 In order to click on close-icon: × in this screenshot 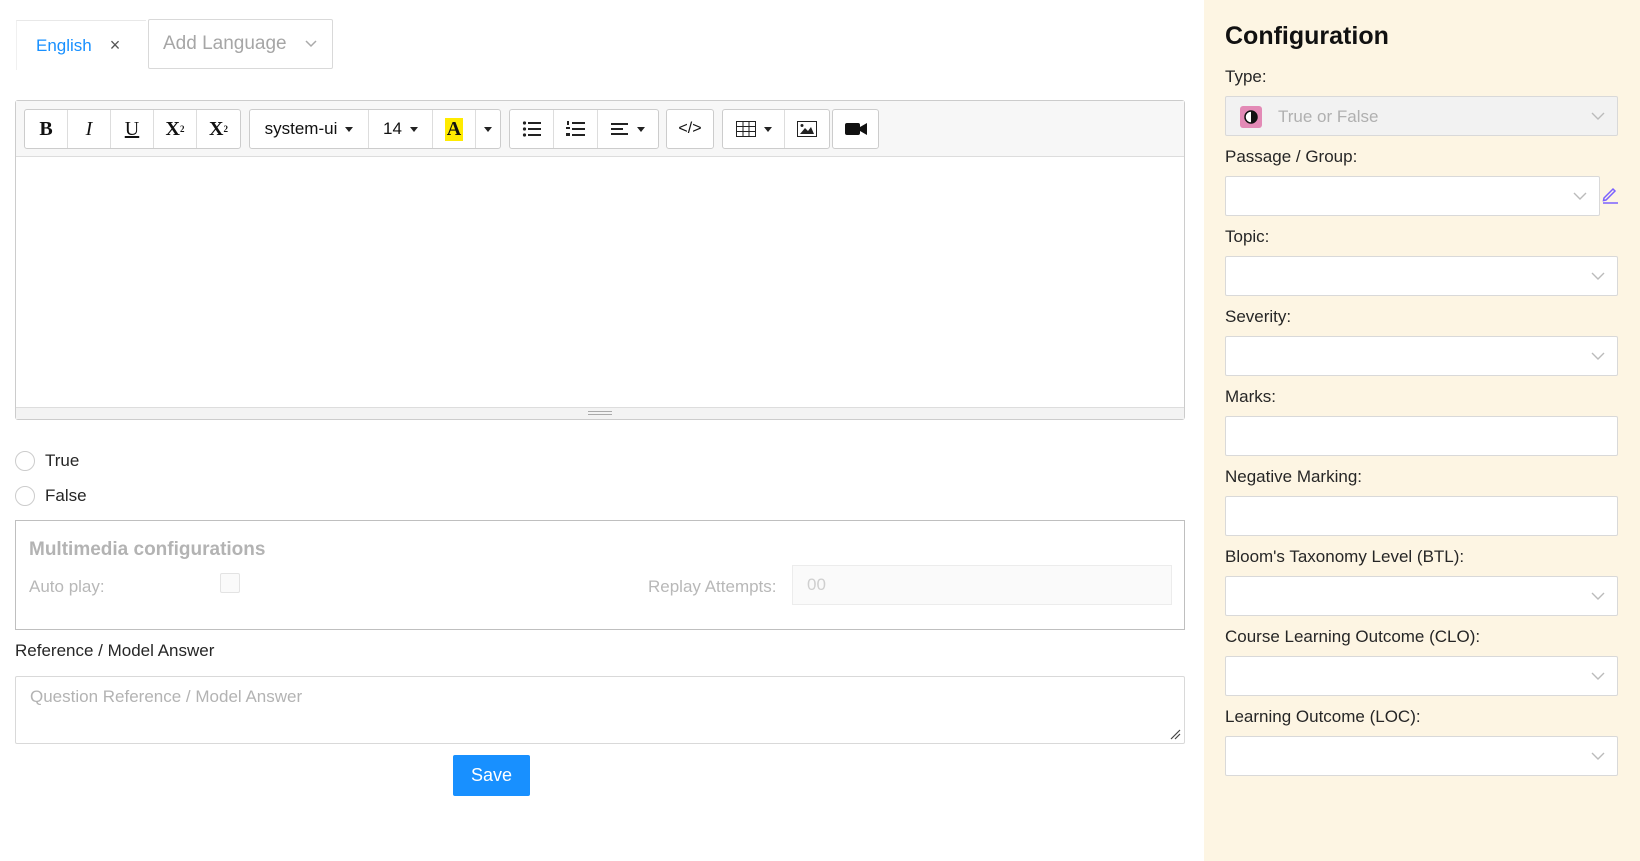, I will do `click(115, 45)`.